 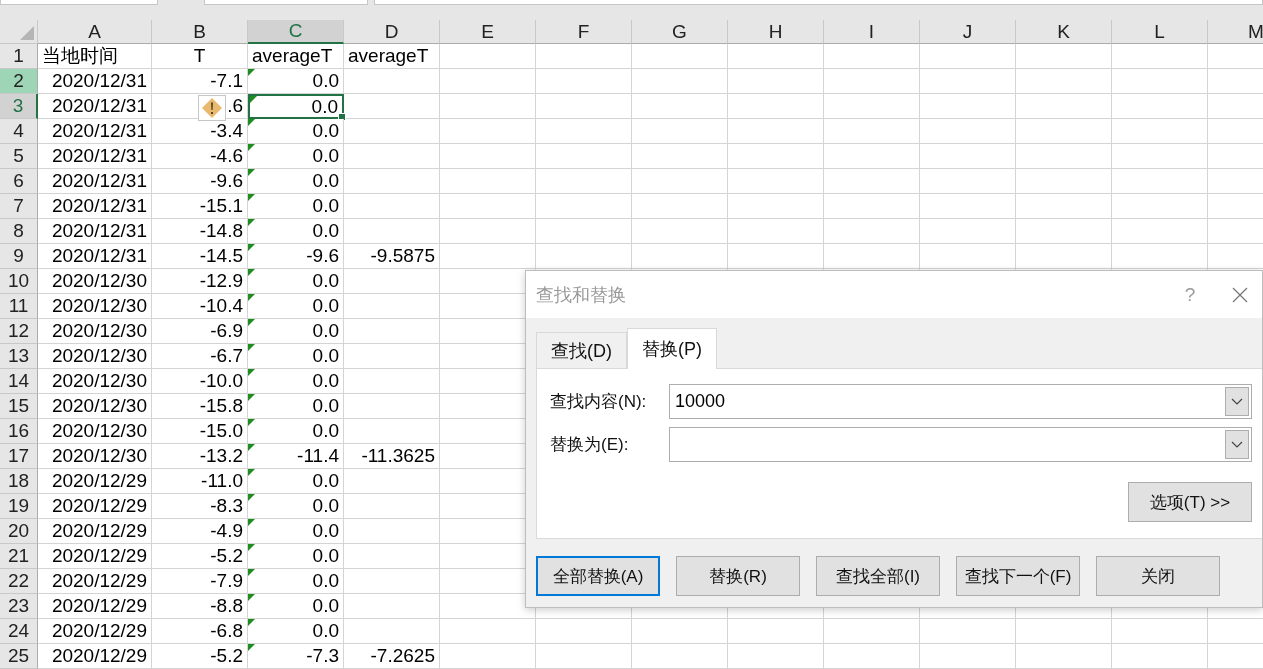 I want to click on dialog-button: 查找下一个(F), so click(x=1018, y=576).